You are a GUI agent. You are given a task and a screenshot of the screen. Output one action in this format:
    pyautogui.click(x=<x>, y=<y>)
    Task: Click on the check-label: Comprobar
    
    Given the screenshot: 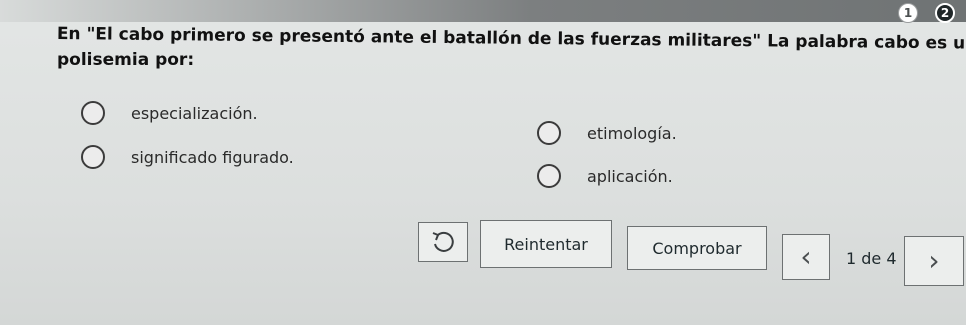 What is the action you would take?
    pyautogui.click(x=697, y=248)
    